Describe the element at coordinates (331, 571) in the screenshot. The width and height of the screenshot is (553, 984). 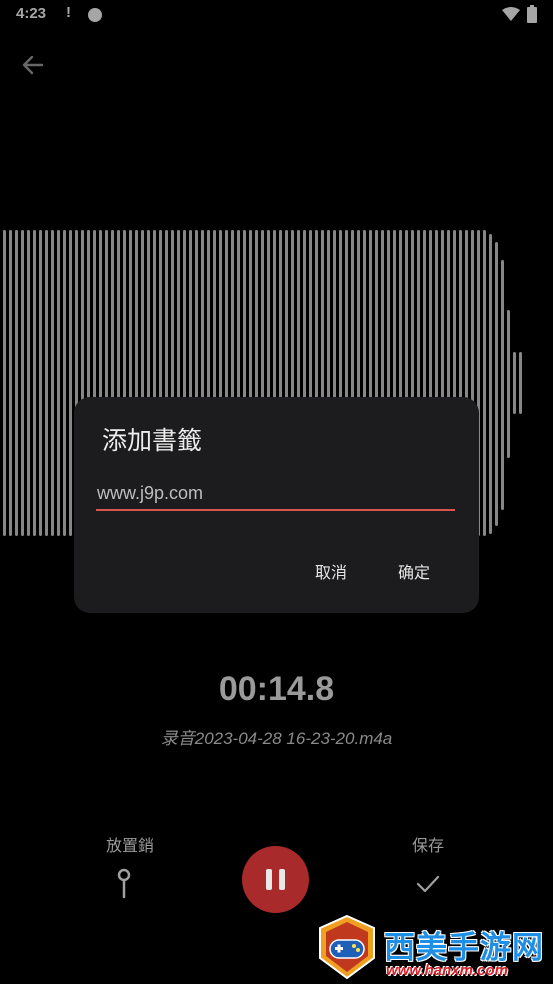
I see `cancel-button: 取消` at that location.